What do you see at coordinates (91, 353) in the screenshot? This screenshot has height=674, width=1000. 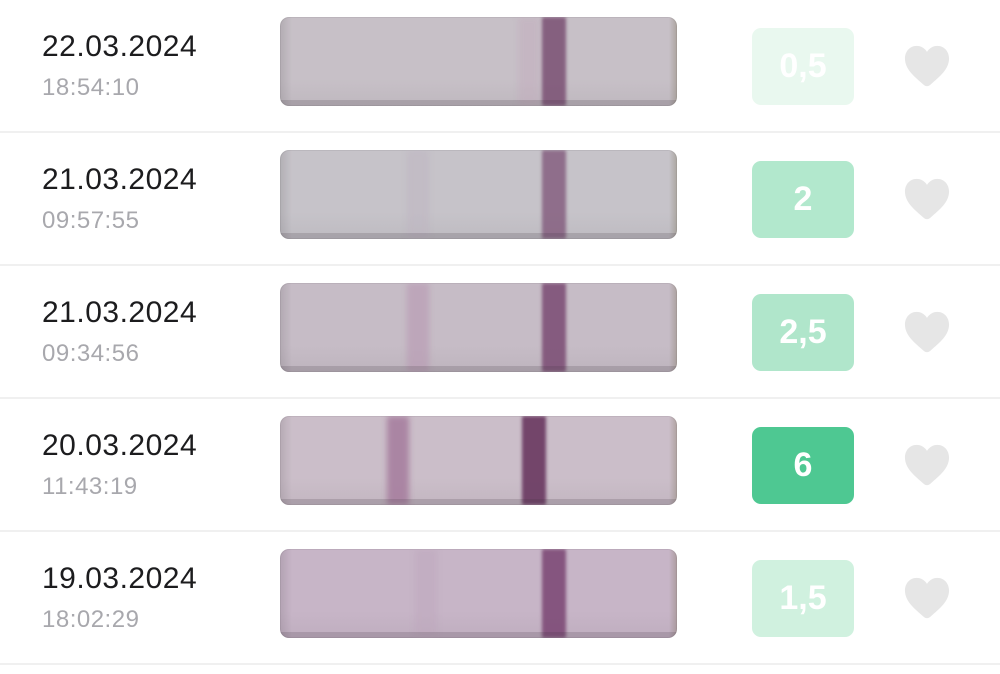 I see `result-time: 09:34:56` at bounding box center [91, 353].